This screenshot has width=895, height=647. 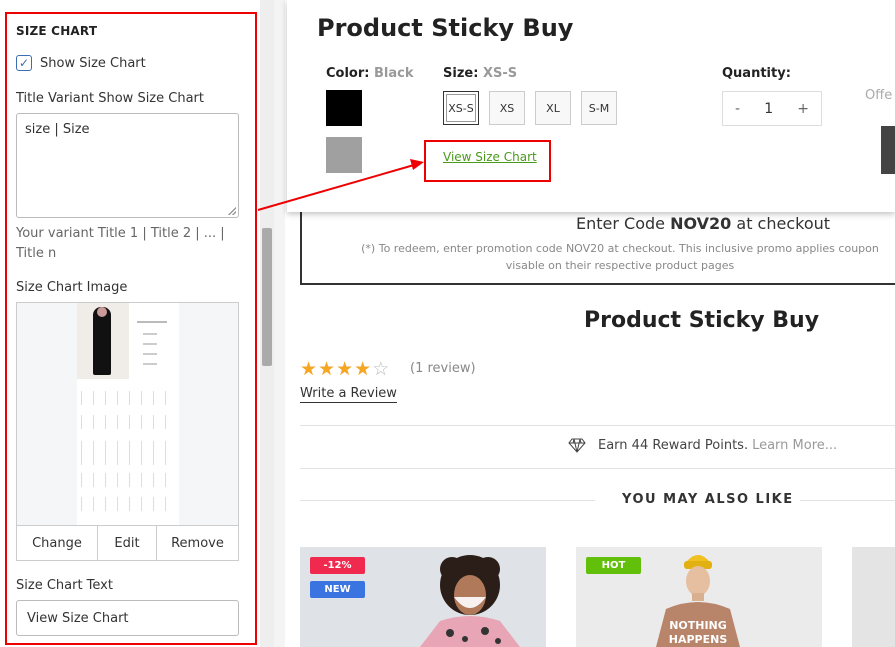 I want to click on edit-image-button: Edit, so click(x=127, y=543).